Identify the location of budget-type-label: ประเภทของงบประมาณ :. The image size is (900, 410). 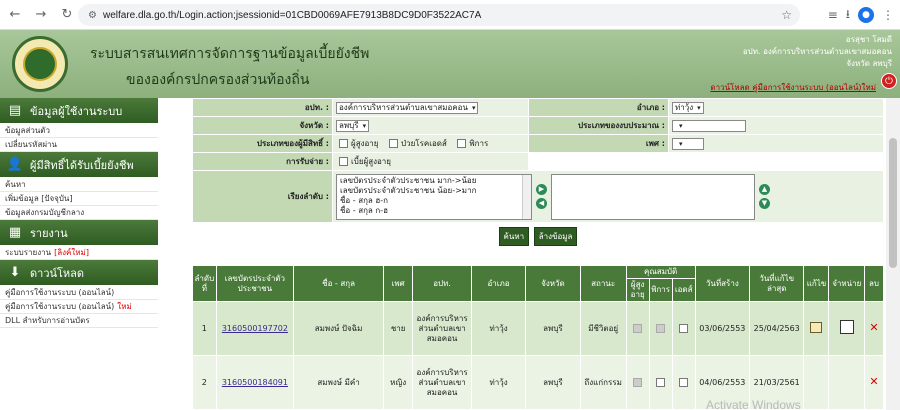
(598, 125).